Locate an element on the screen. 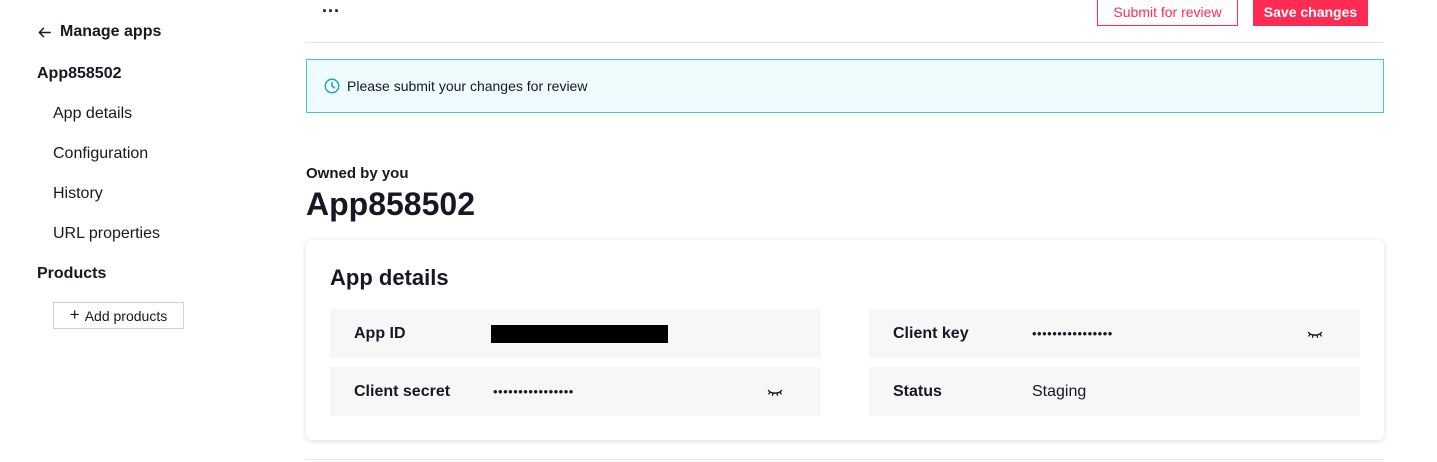  status-value: Staging is located at coordinates (1059, 391).